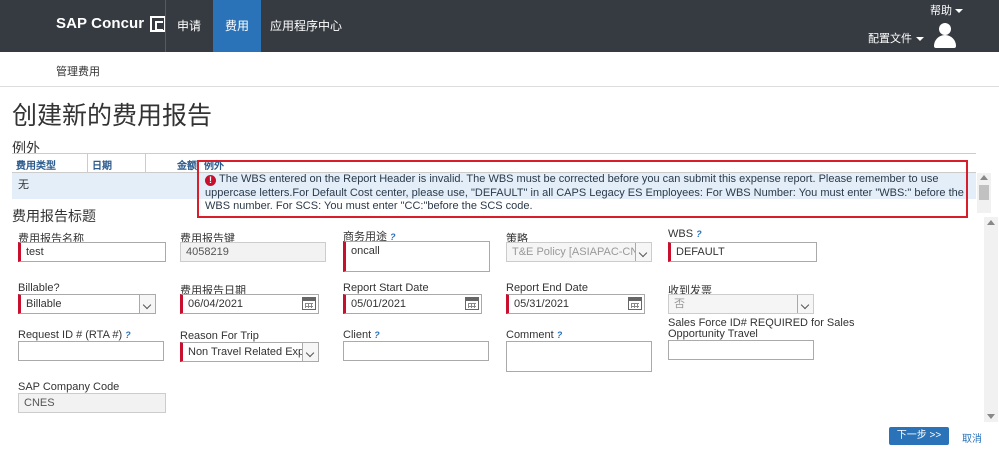 The width and height of the screenshot is (999, 451). I want to click on billable-value: Billable, so click(44, 304).